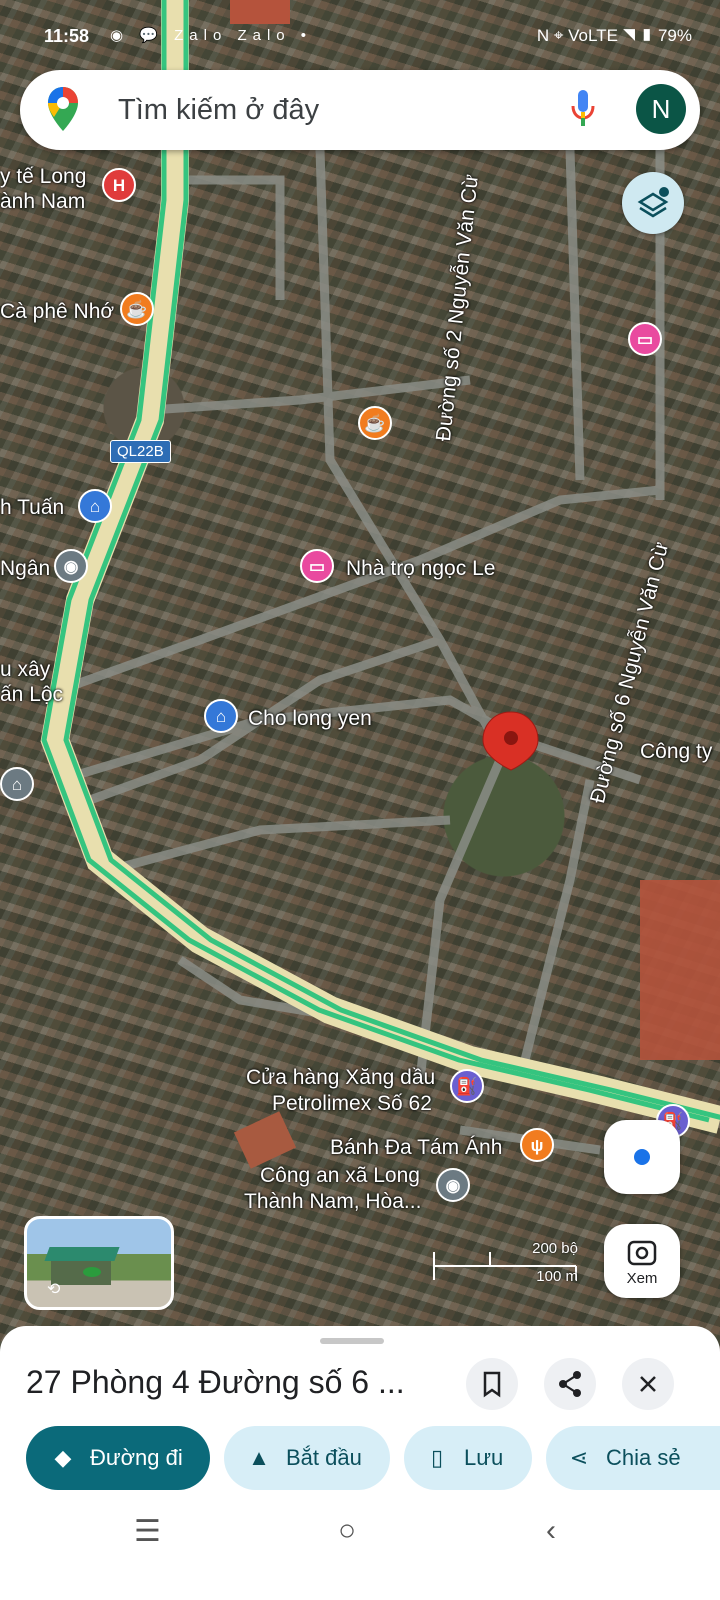 This screenshot has height=1600, width=720. What do you see at coordinates (42, 202) in the screenshot?
I see `map-label: ành Nam` at bounding box center [42, 202].